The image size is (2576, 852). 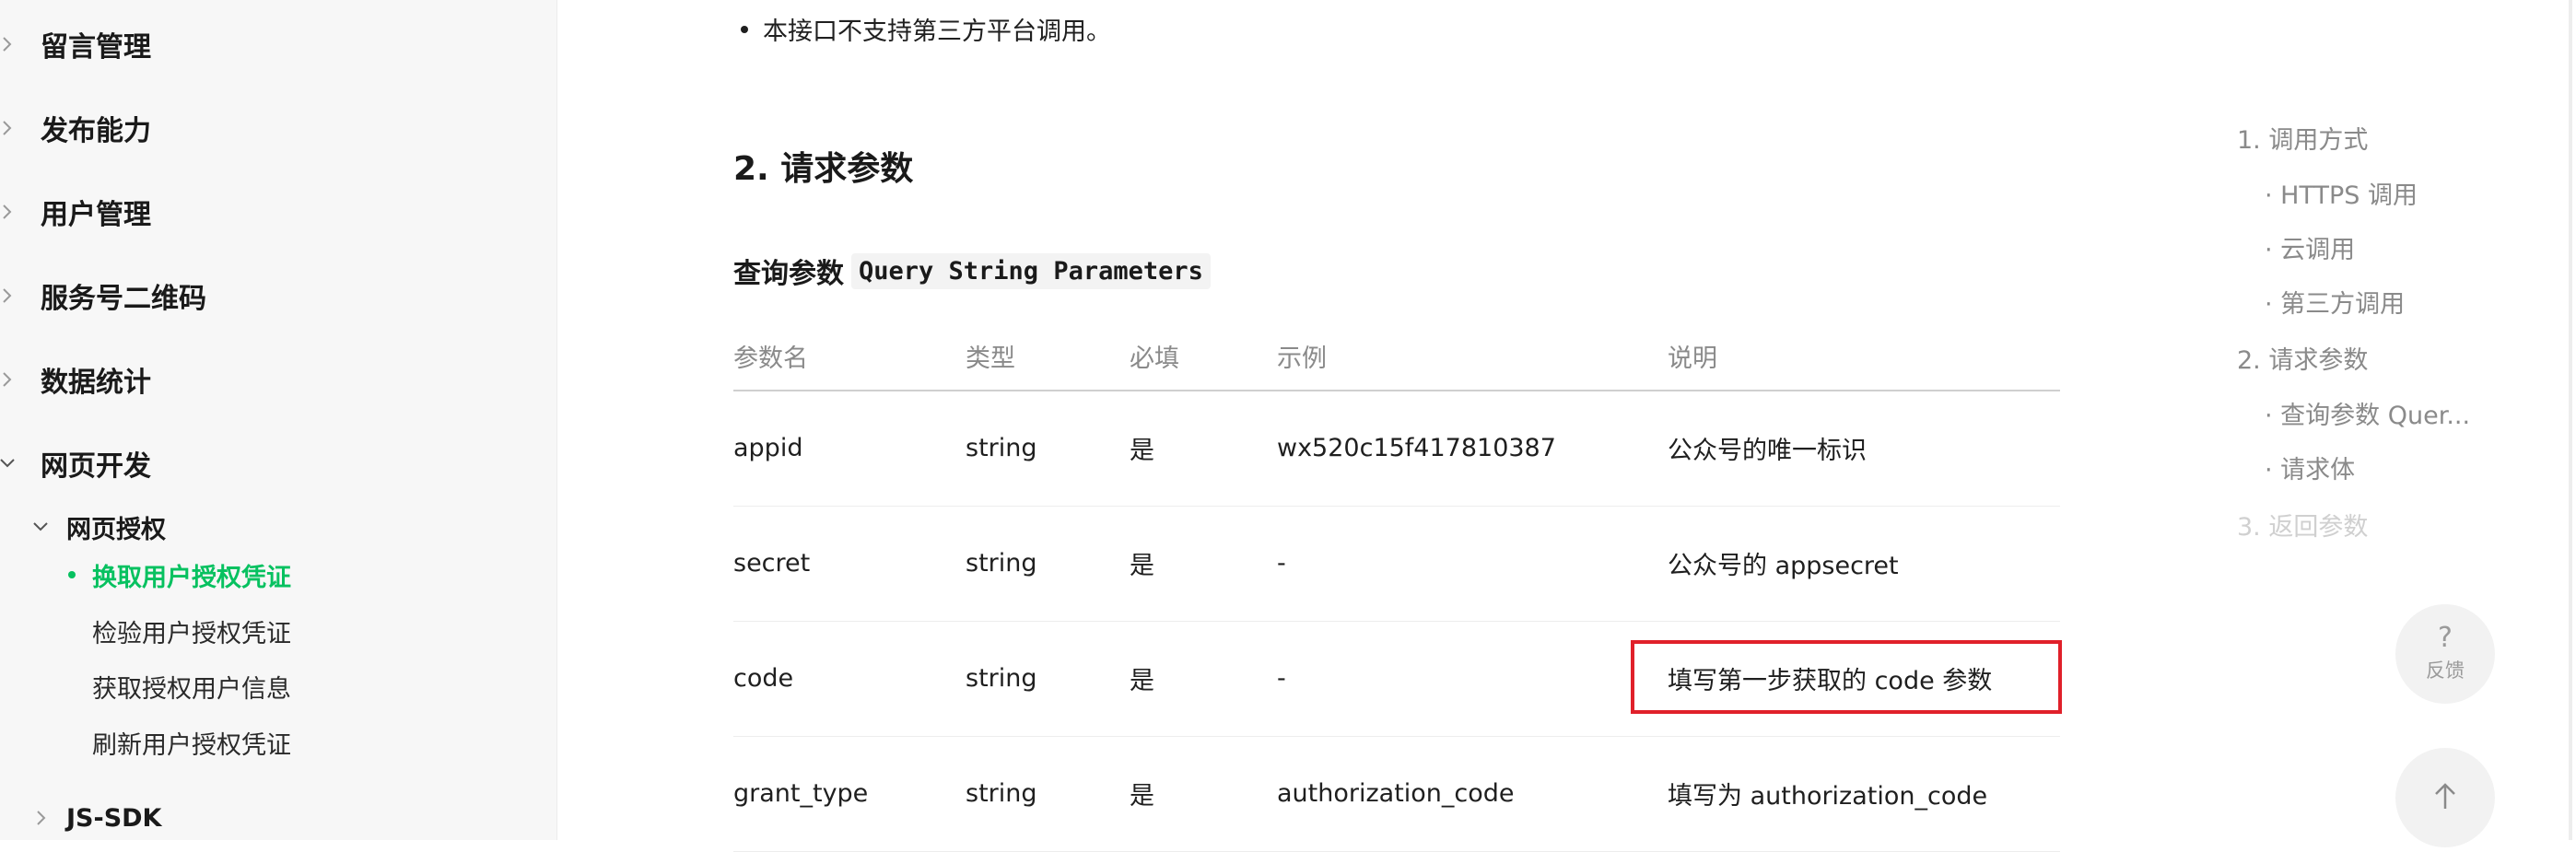 I want to click on sidebar-item-label: 服务号二维码, so click(x=123, y=299).